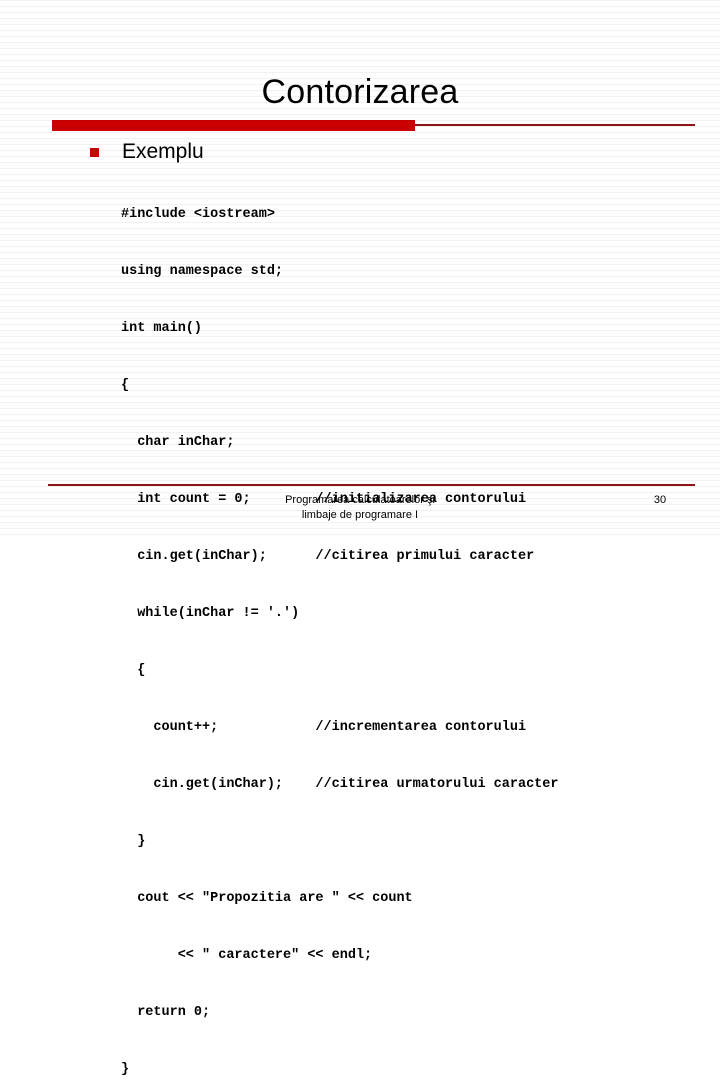  I want to click on code-line: int main(), so click(162, 328).